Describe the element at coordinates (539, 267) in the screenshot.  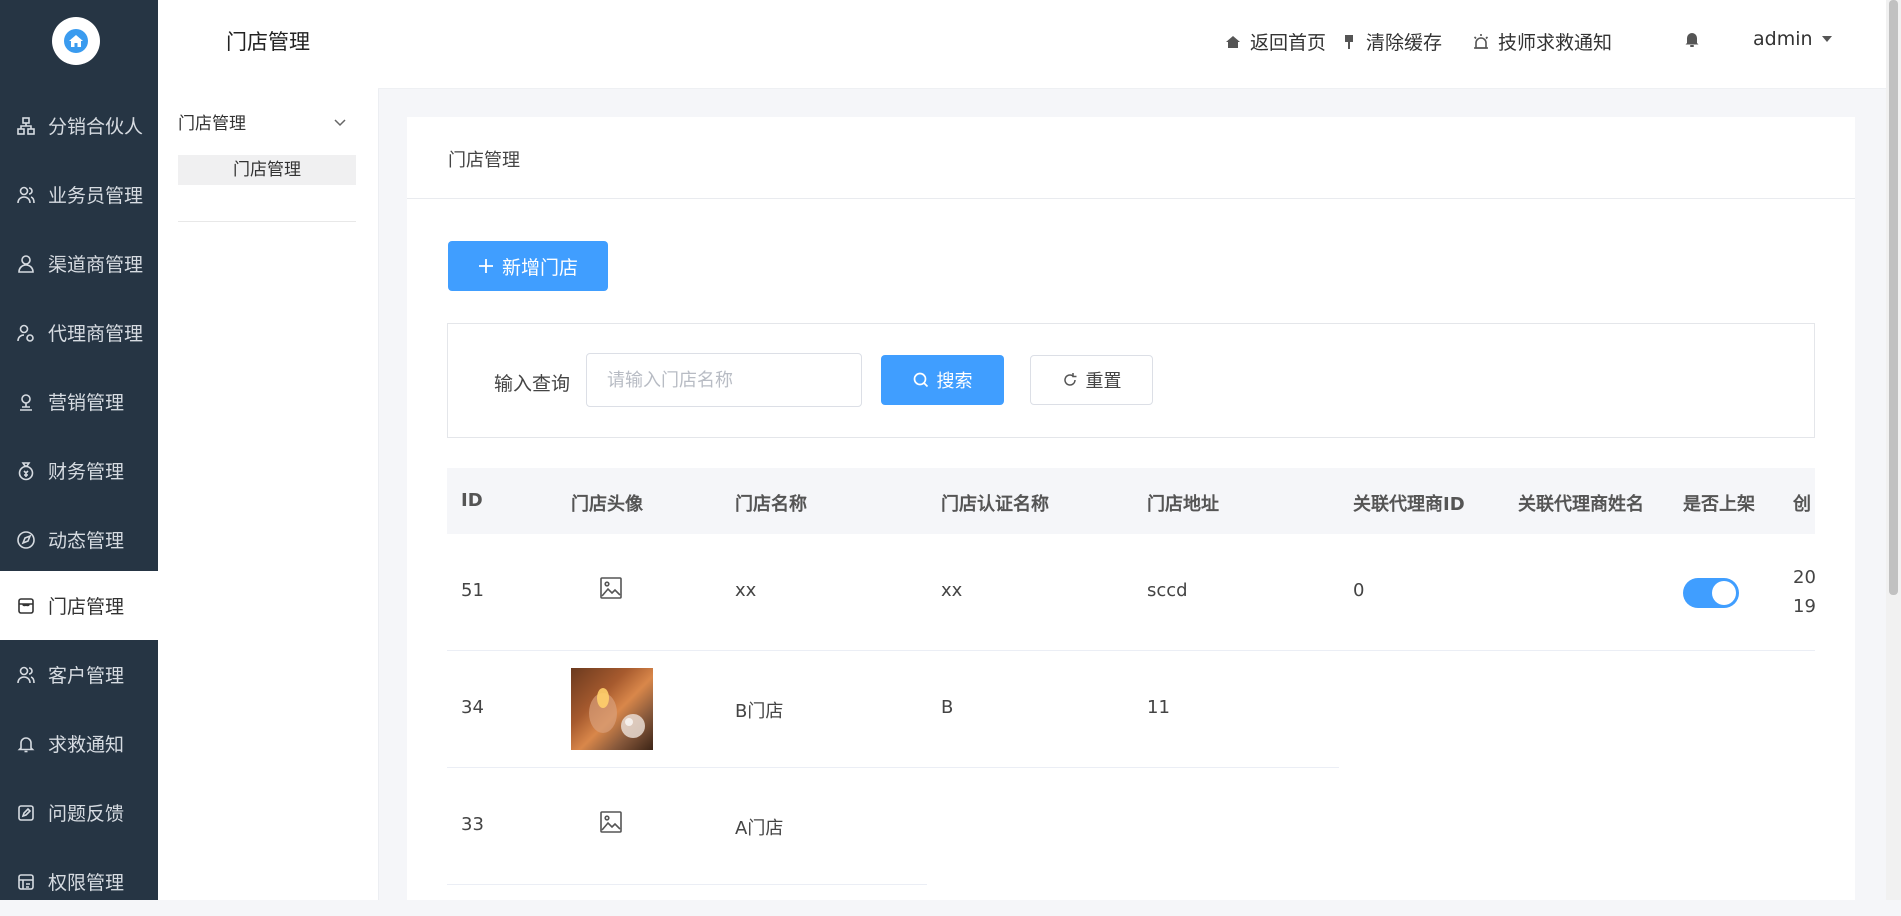
I see `add-store-label: 新增门店` at that location.